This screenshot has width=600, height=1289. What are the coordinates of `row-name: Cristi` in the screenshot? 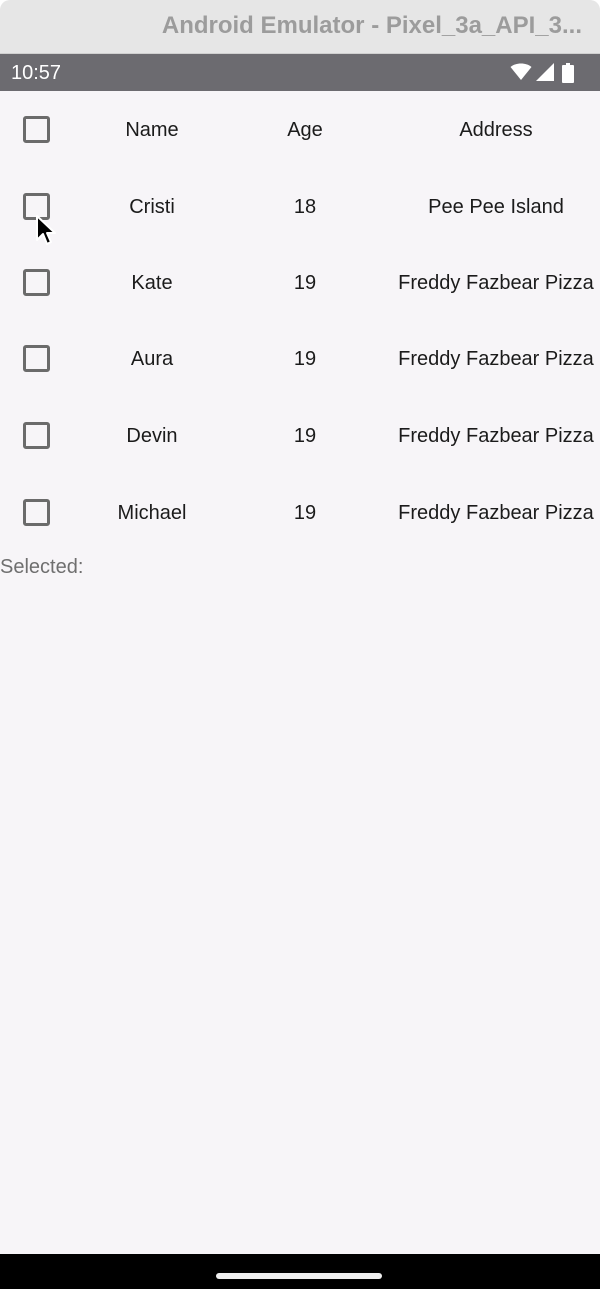 It's located at (152, 207).